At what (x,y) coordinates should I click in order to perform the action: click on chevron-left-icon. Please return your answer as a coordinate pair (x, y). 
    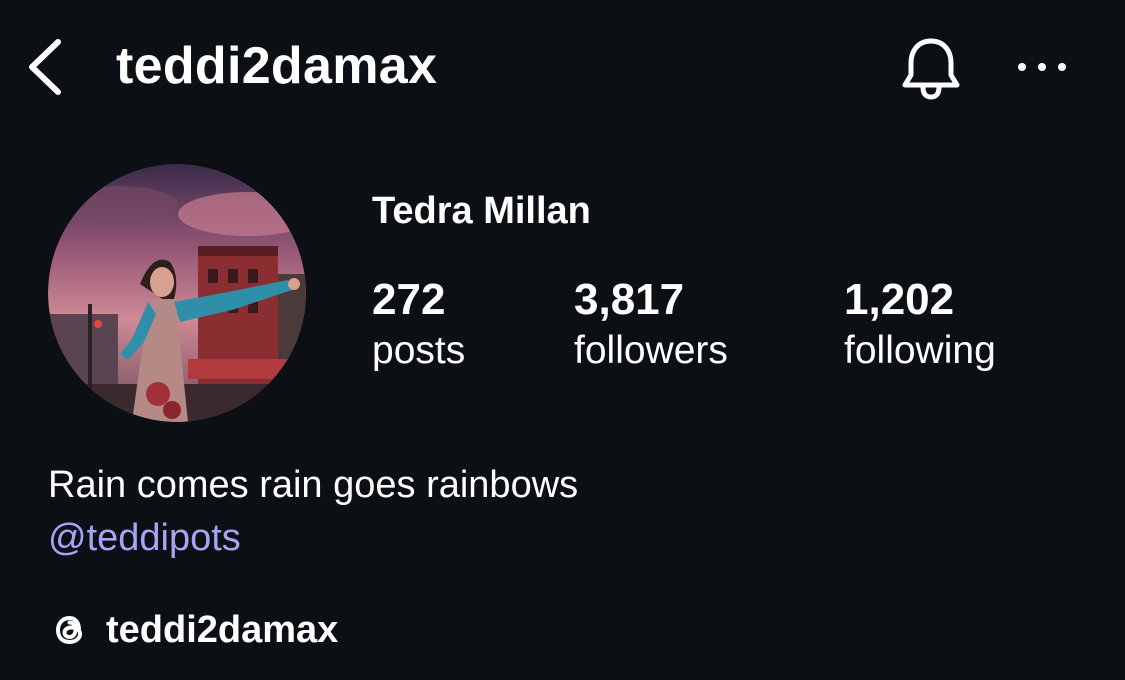
    Looking at the image, I should click on (45, 67).